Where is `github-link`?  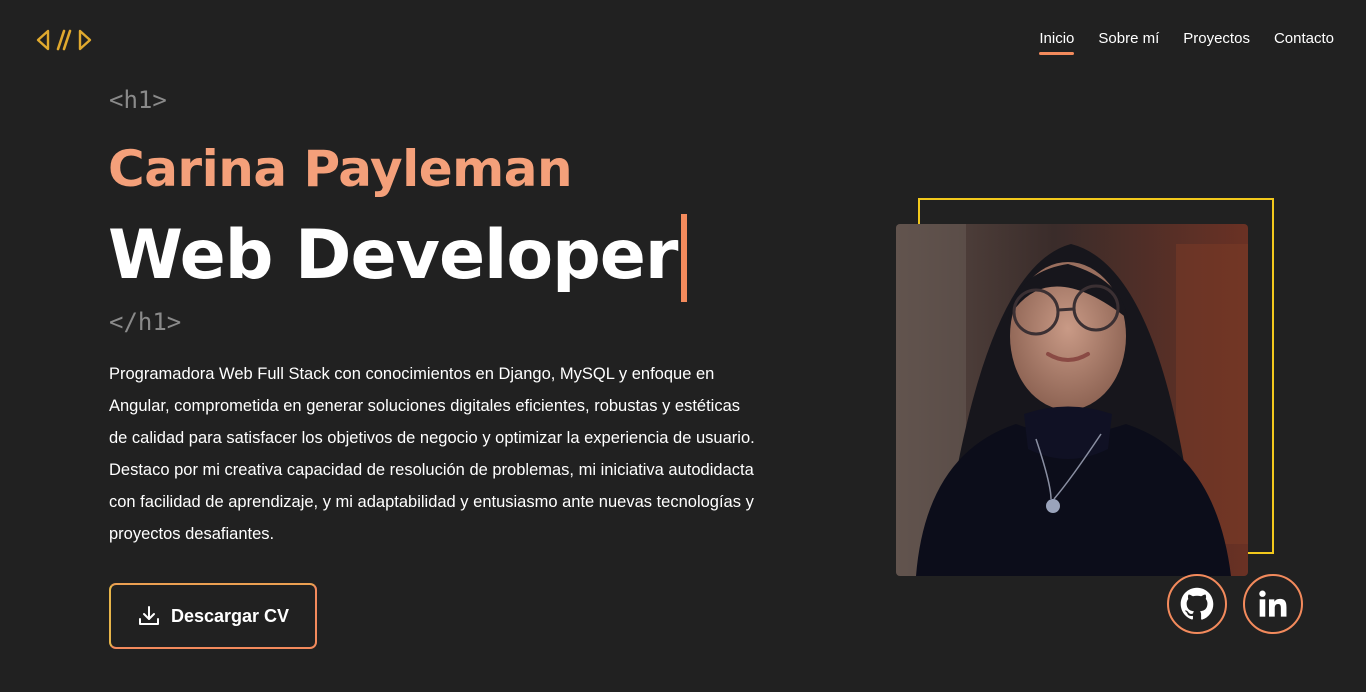 github-link is located at coordinates (1197, 604).